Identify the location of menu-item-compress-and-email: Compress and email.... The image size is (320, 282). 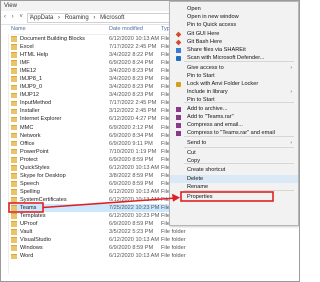
(234, 125).